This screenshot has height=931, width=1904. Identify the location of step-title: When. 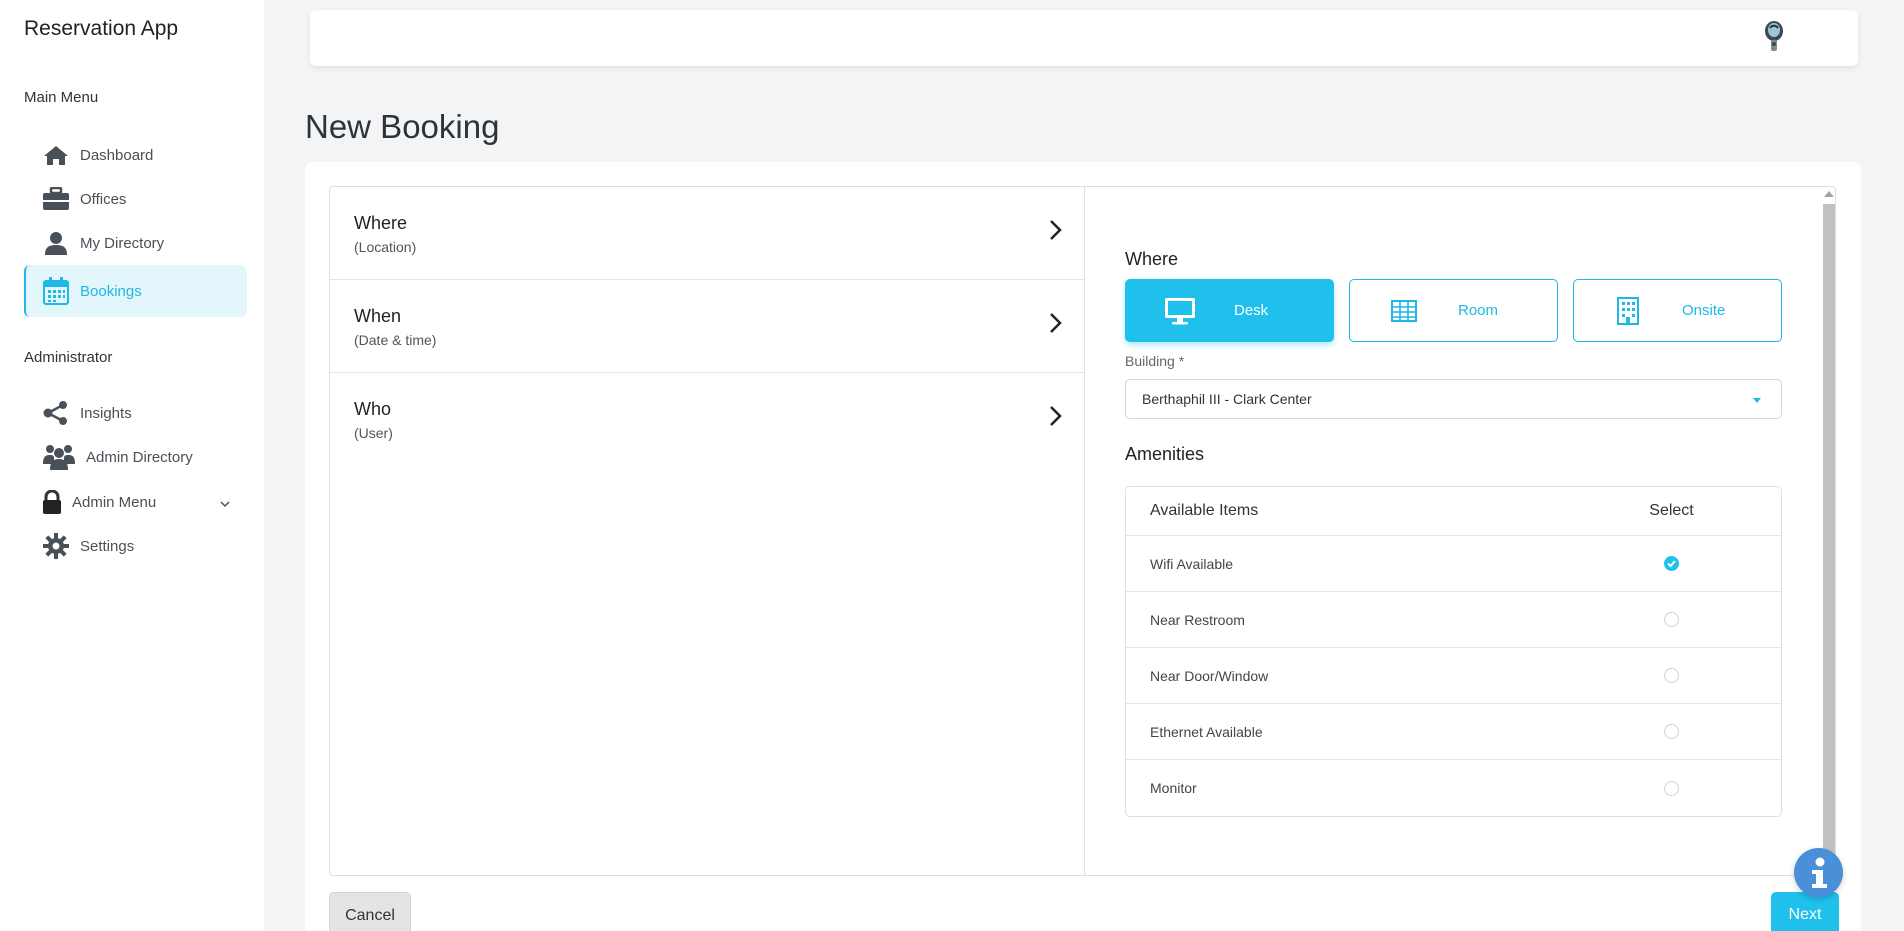
(378, 316).